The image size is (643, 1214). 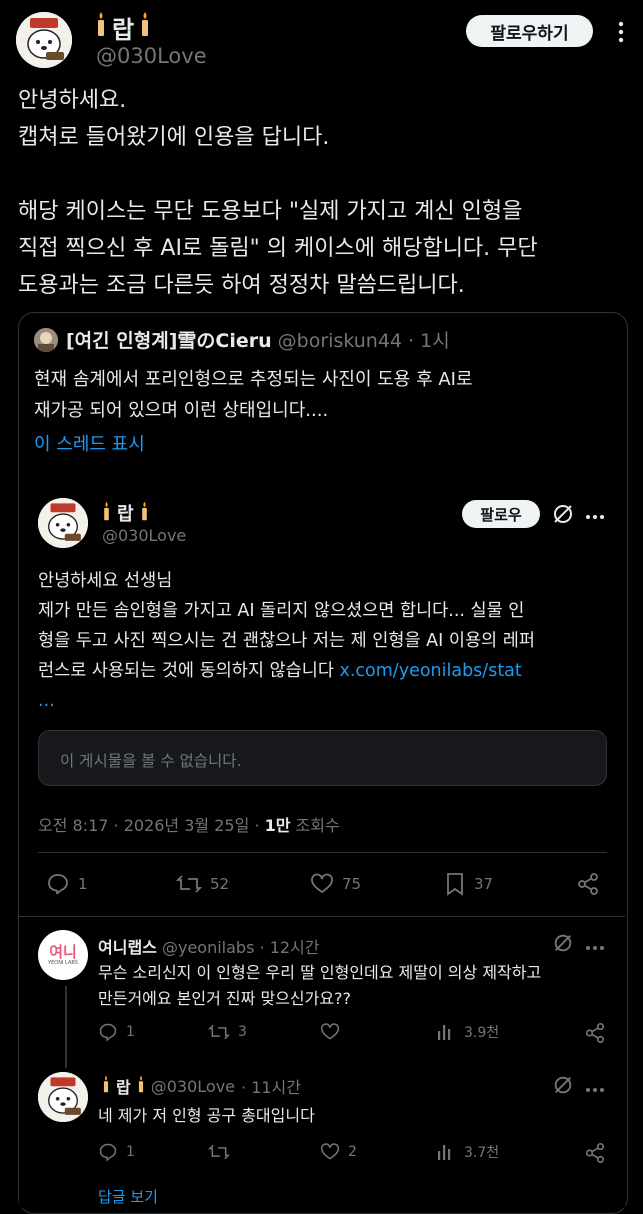 I want to click on post-line: 캡쳐로 들어왔기에 인용을 답니다., so click(x=174, y=137).